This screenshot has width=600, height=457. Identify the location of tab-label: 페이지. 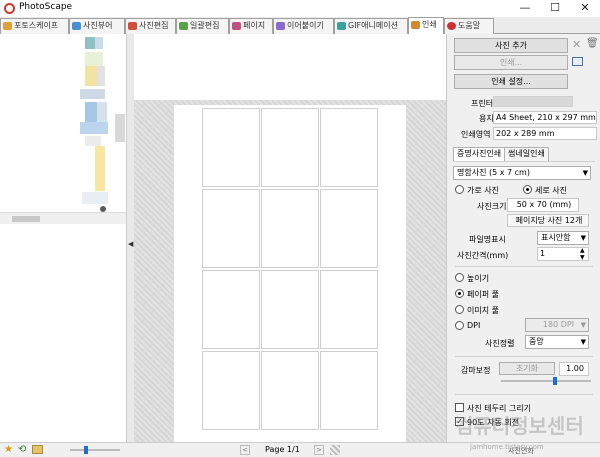
(254, 25).